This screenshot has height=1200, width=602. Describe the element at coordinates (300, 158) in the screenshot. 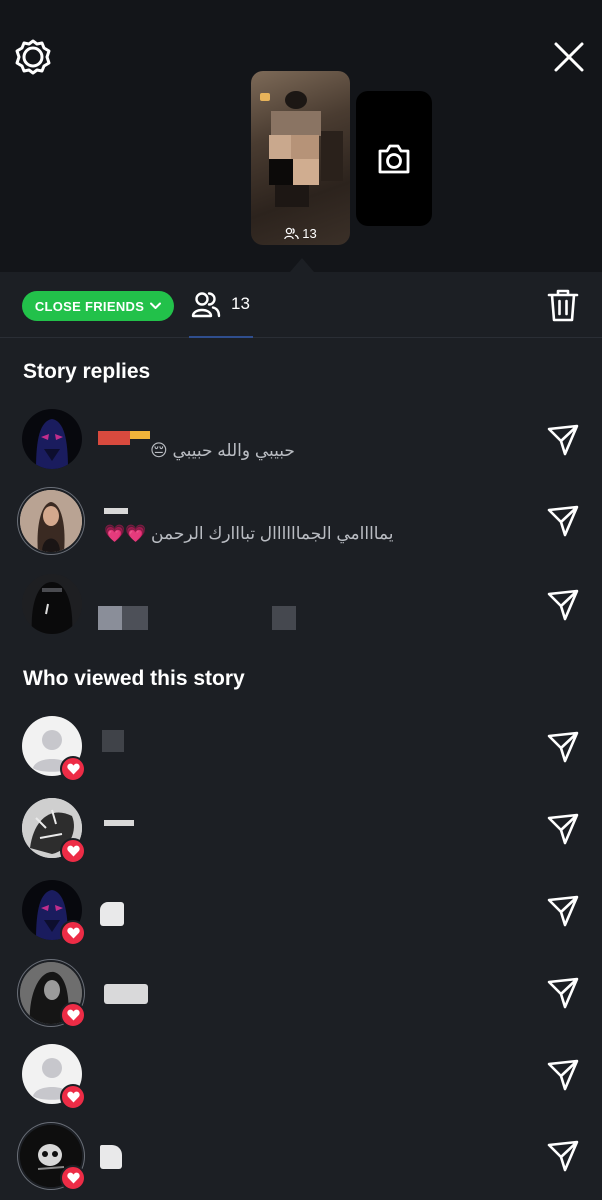

I see `story-thumbnail: 13` at that location.